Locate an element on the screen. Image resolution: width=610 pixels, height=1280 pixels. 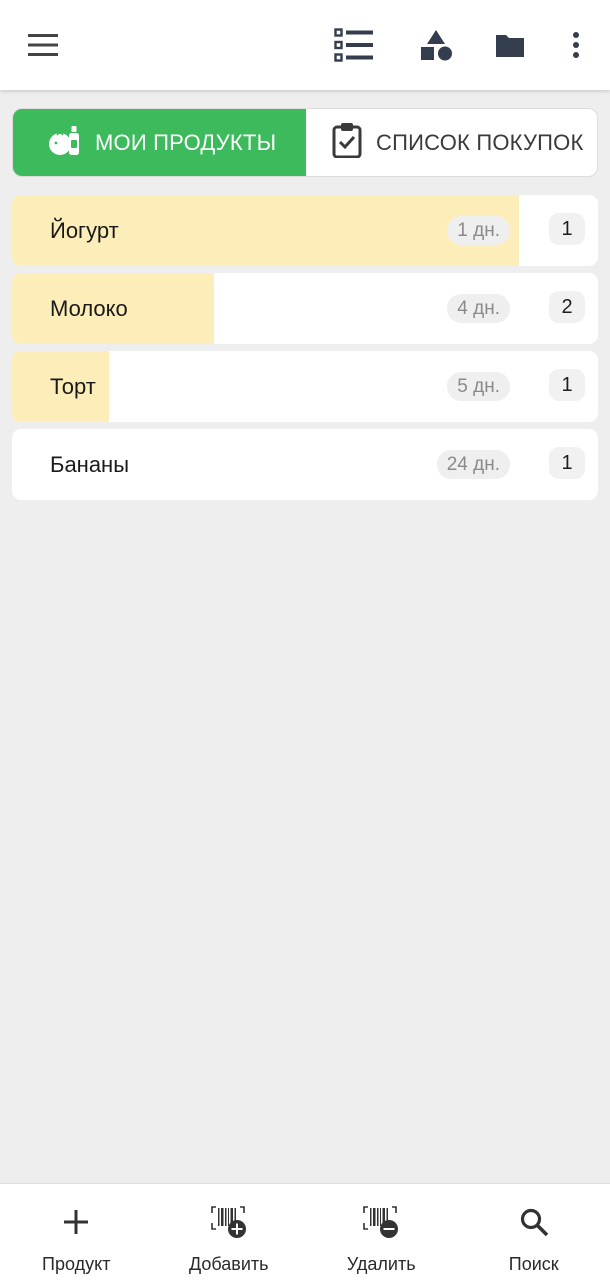
add-product-button: Продукт is located at coordinates (76, 1232).